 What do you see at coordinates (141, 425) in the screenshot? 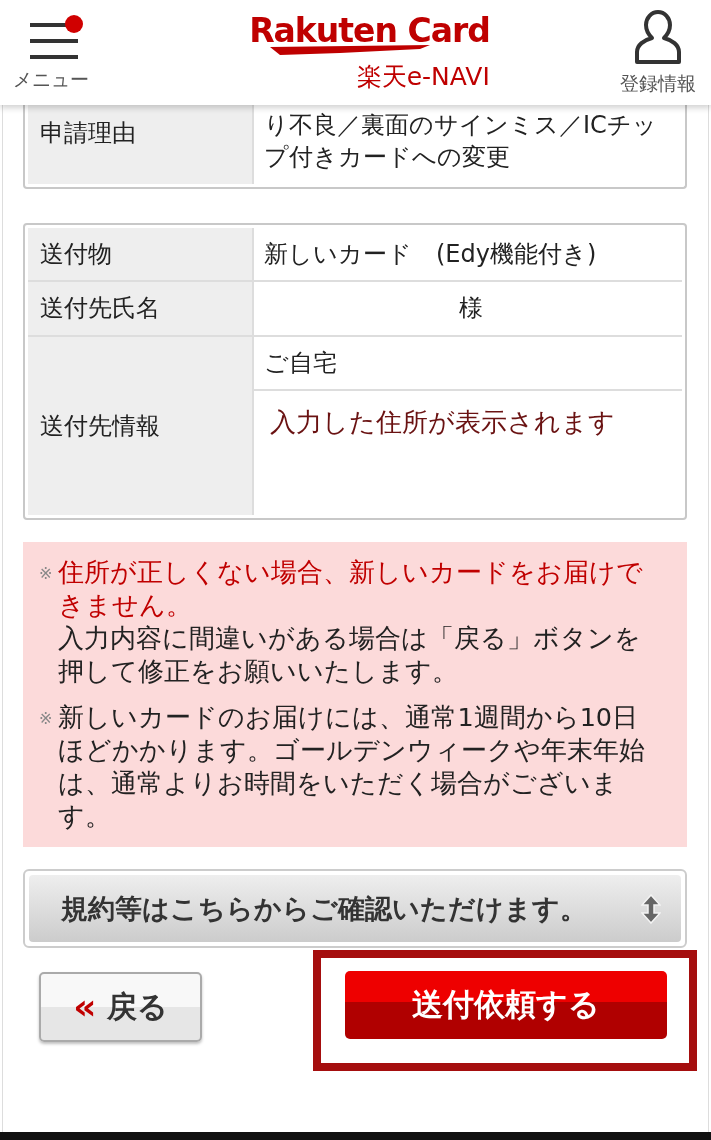
I see `row-label: 送付先情報` at bounding box center [141, 425].